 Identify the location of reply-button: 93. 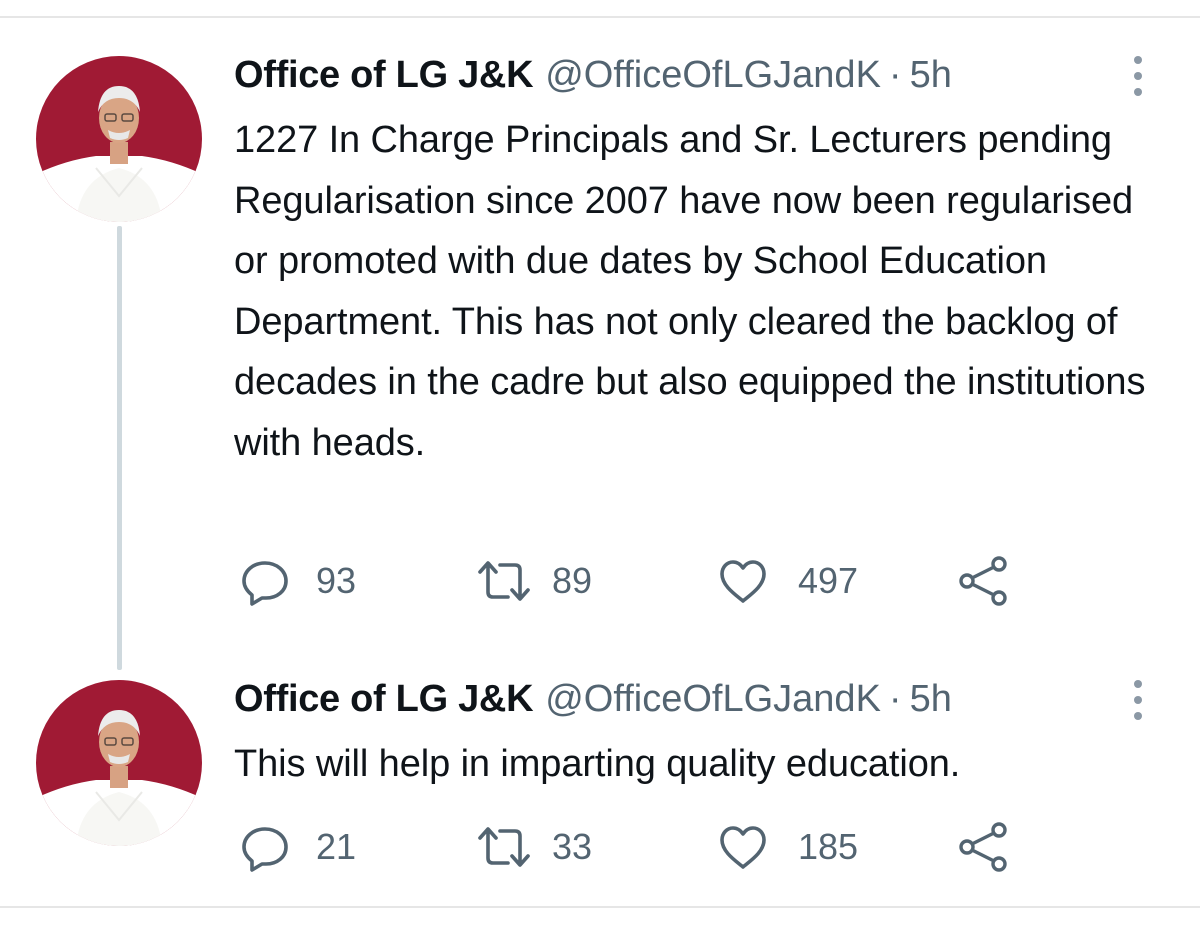
(298, 581).